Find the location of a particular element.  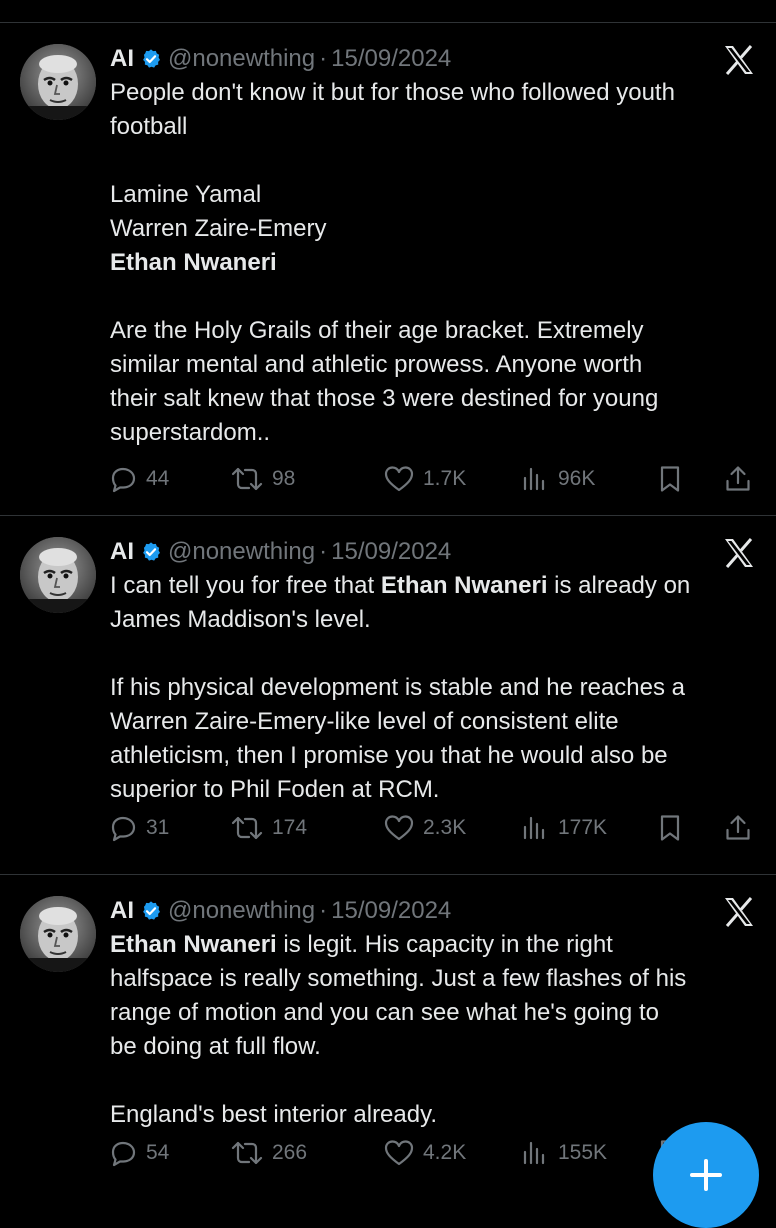

tweet-text-line: superstardom.. is located at coordinates (435, 433).